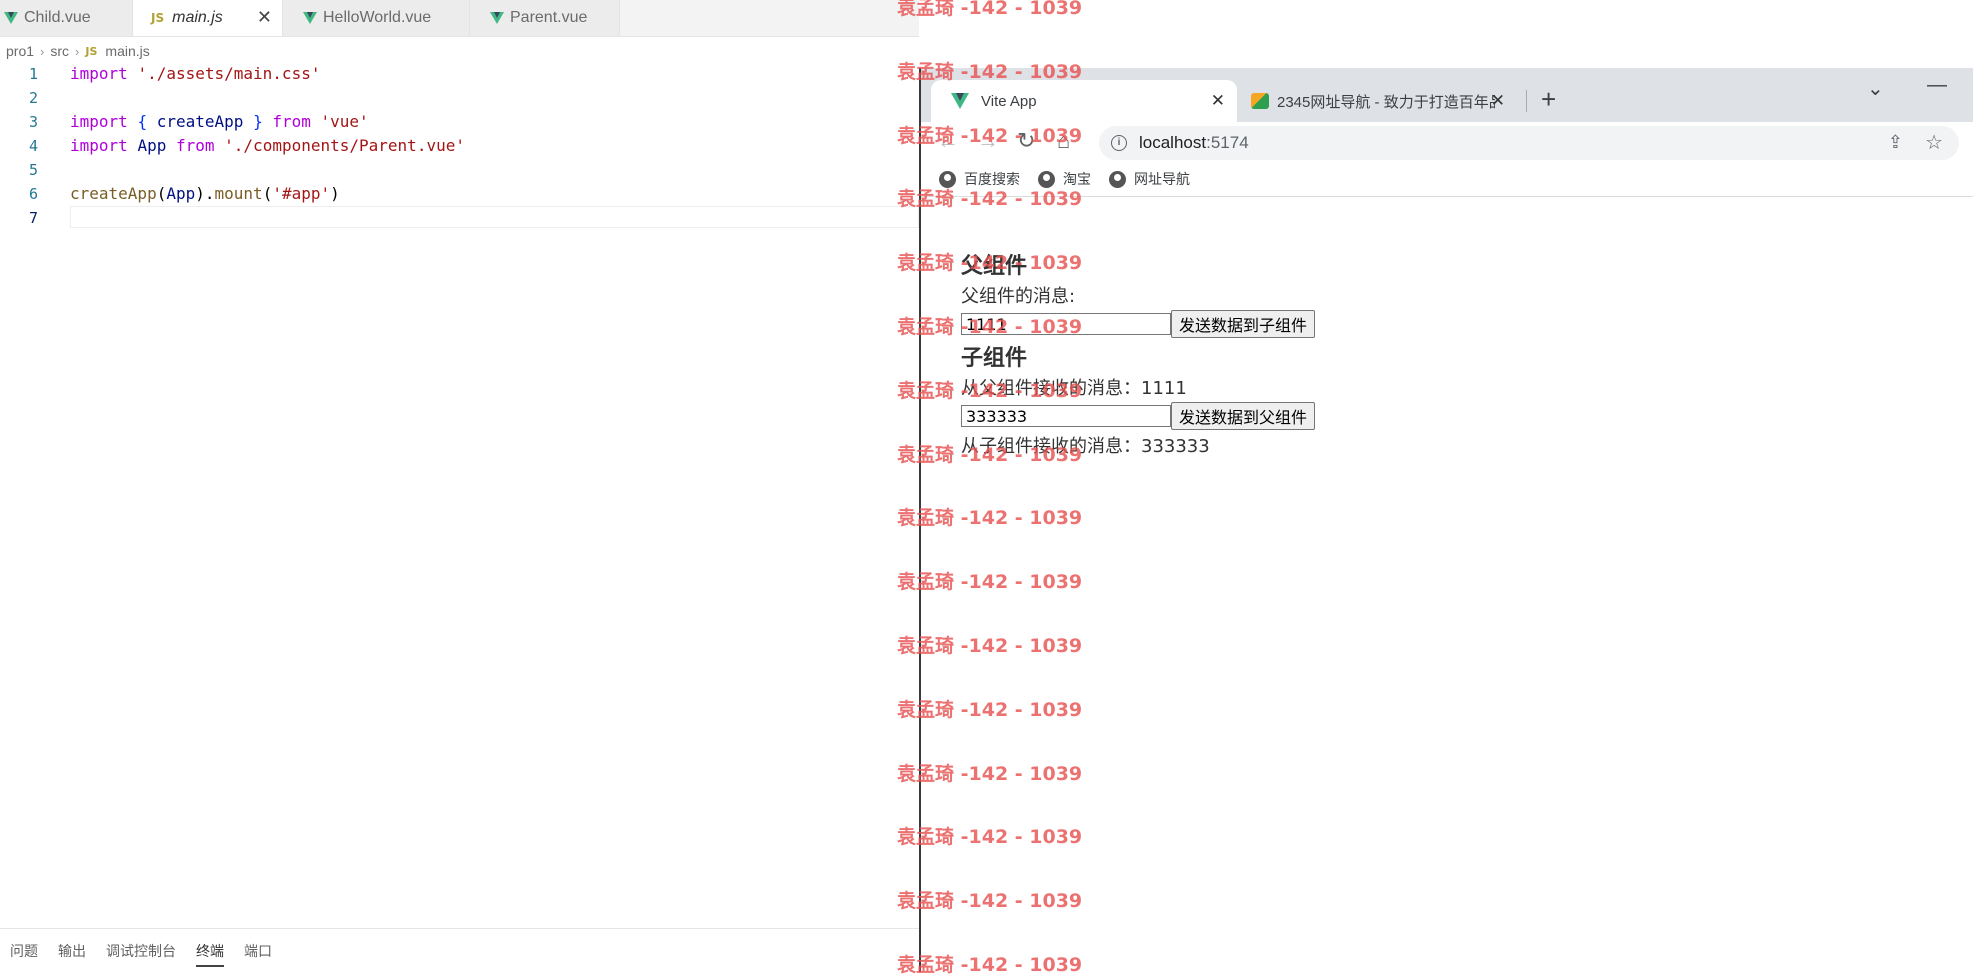 The width and height of the screenshot is (1973, 977). What do you see at coordinates (344, 121) in the screenshot?
I see `code-token: 'vue'` at bounding box center [344, 121].